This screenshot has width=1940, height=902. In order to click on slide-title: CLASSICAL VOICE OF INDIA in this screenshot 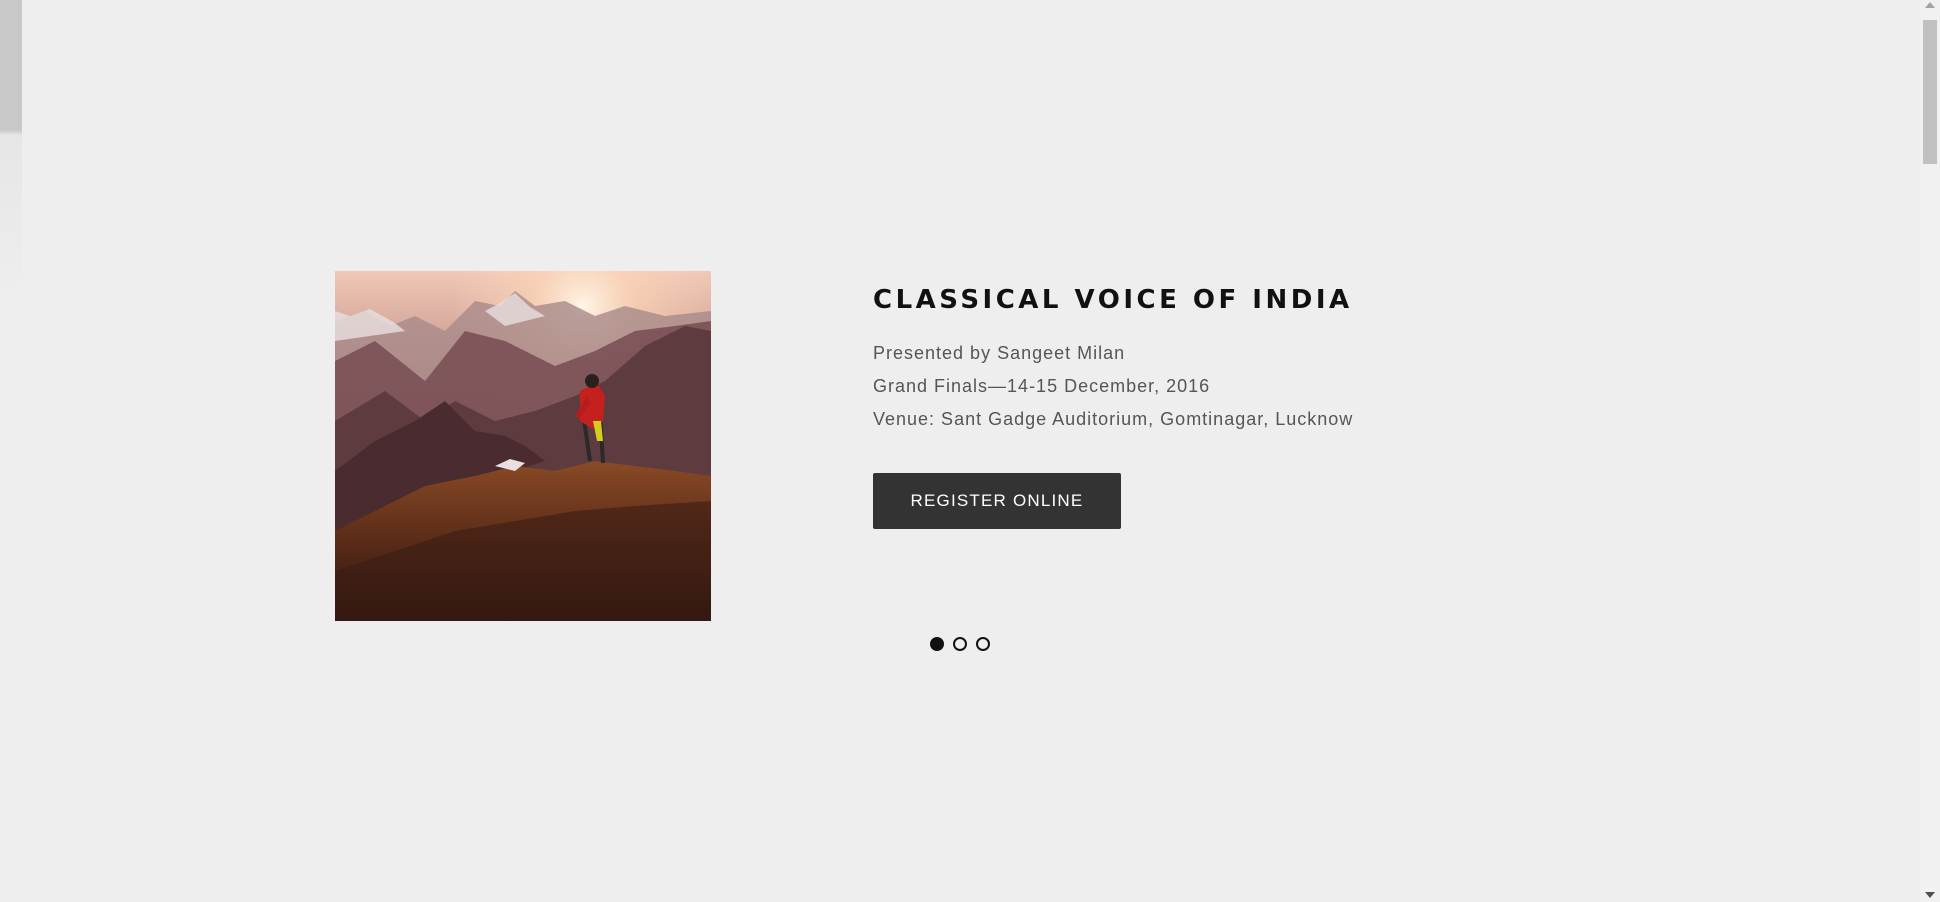, I will do `click(1113, 300)`.